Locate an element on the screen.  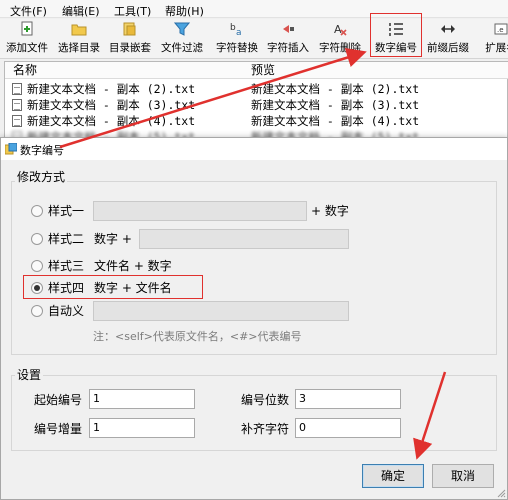
pad-char-input: 0 is located at coordinates (348, 428).